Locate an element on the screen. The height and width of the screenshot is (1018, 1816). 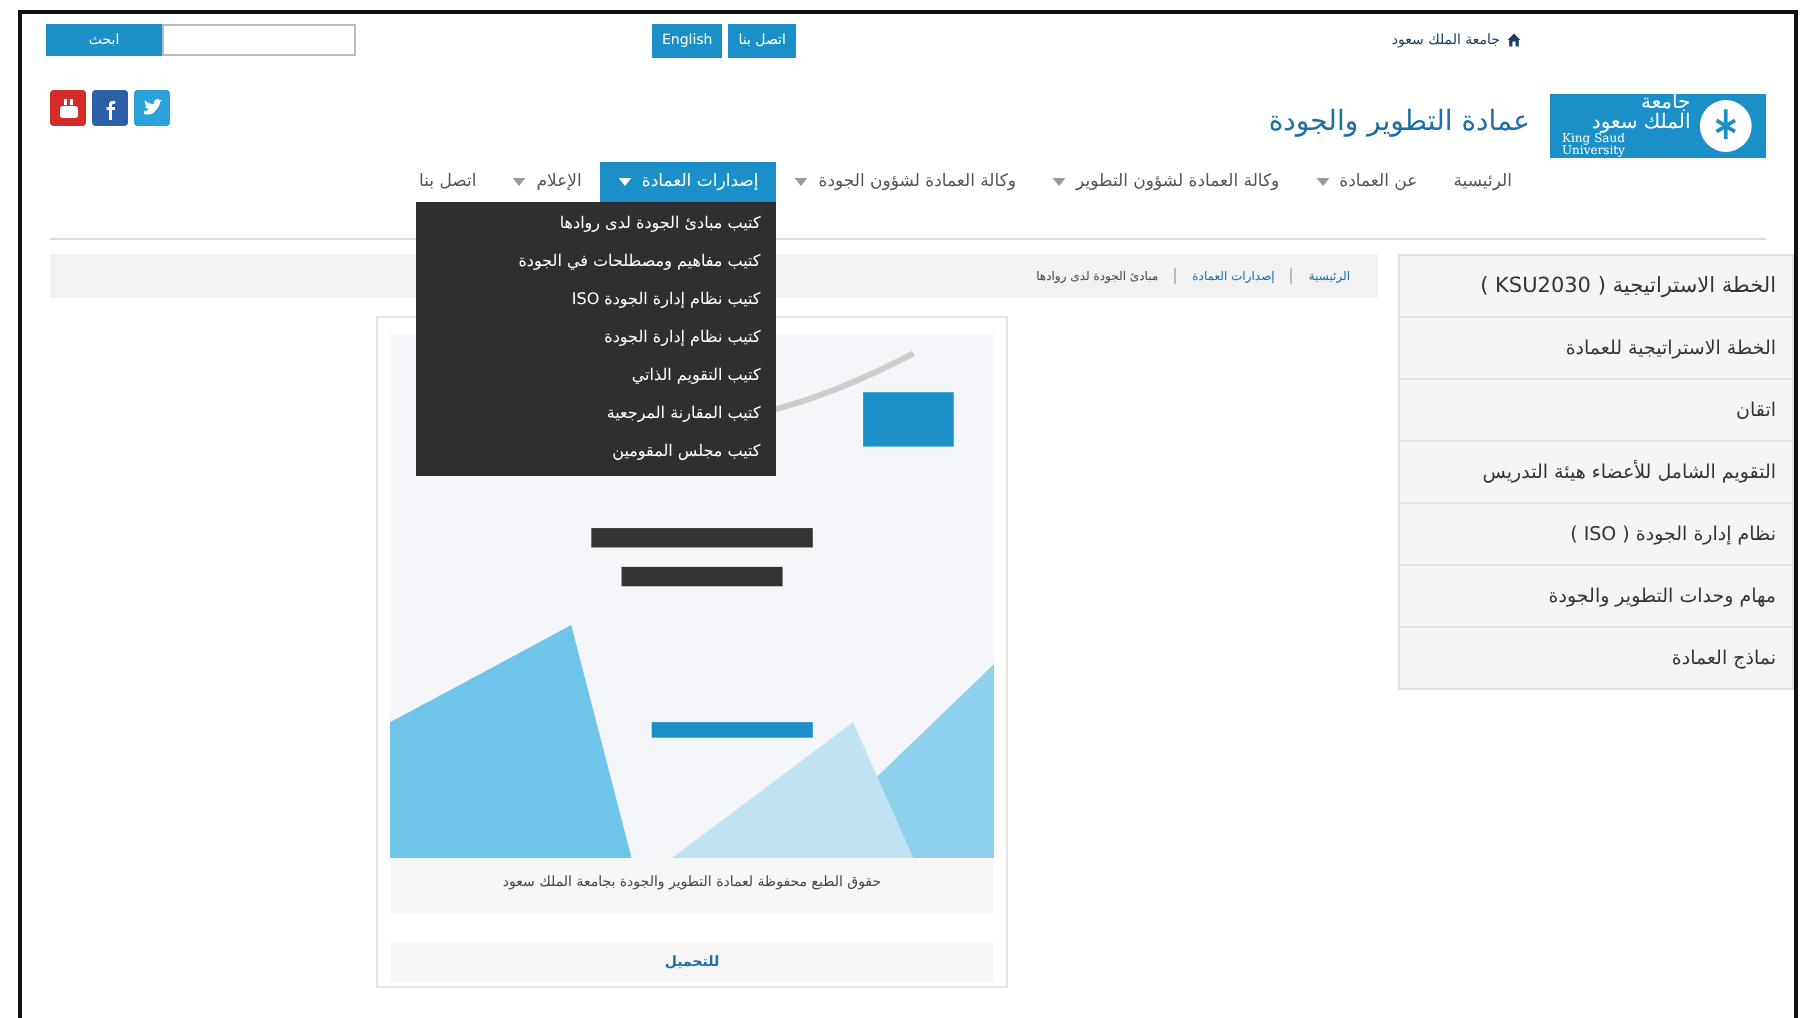
sidebar-item: مهام وحدات التطوير والجودة is located at coordinates (1596, 597).